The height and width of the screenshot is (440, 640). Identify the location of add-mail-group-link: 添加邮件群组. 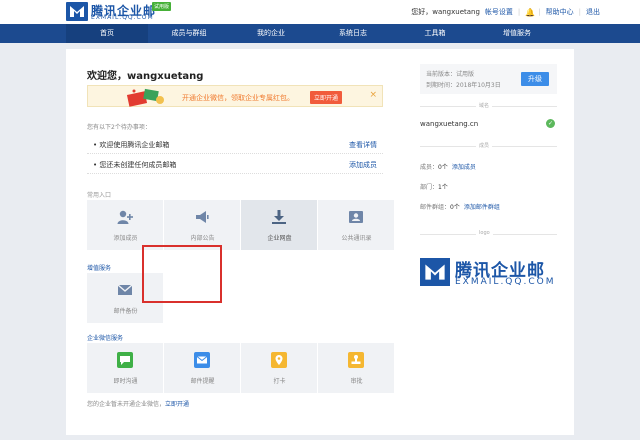
(482, 207).